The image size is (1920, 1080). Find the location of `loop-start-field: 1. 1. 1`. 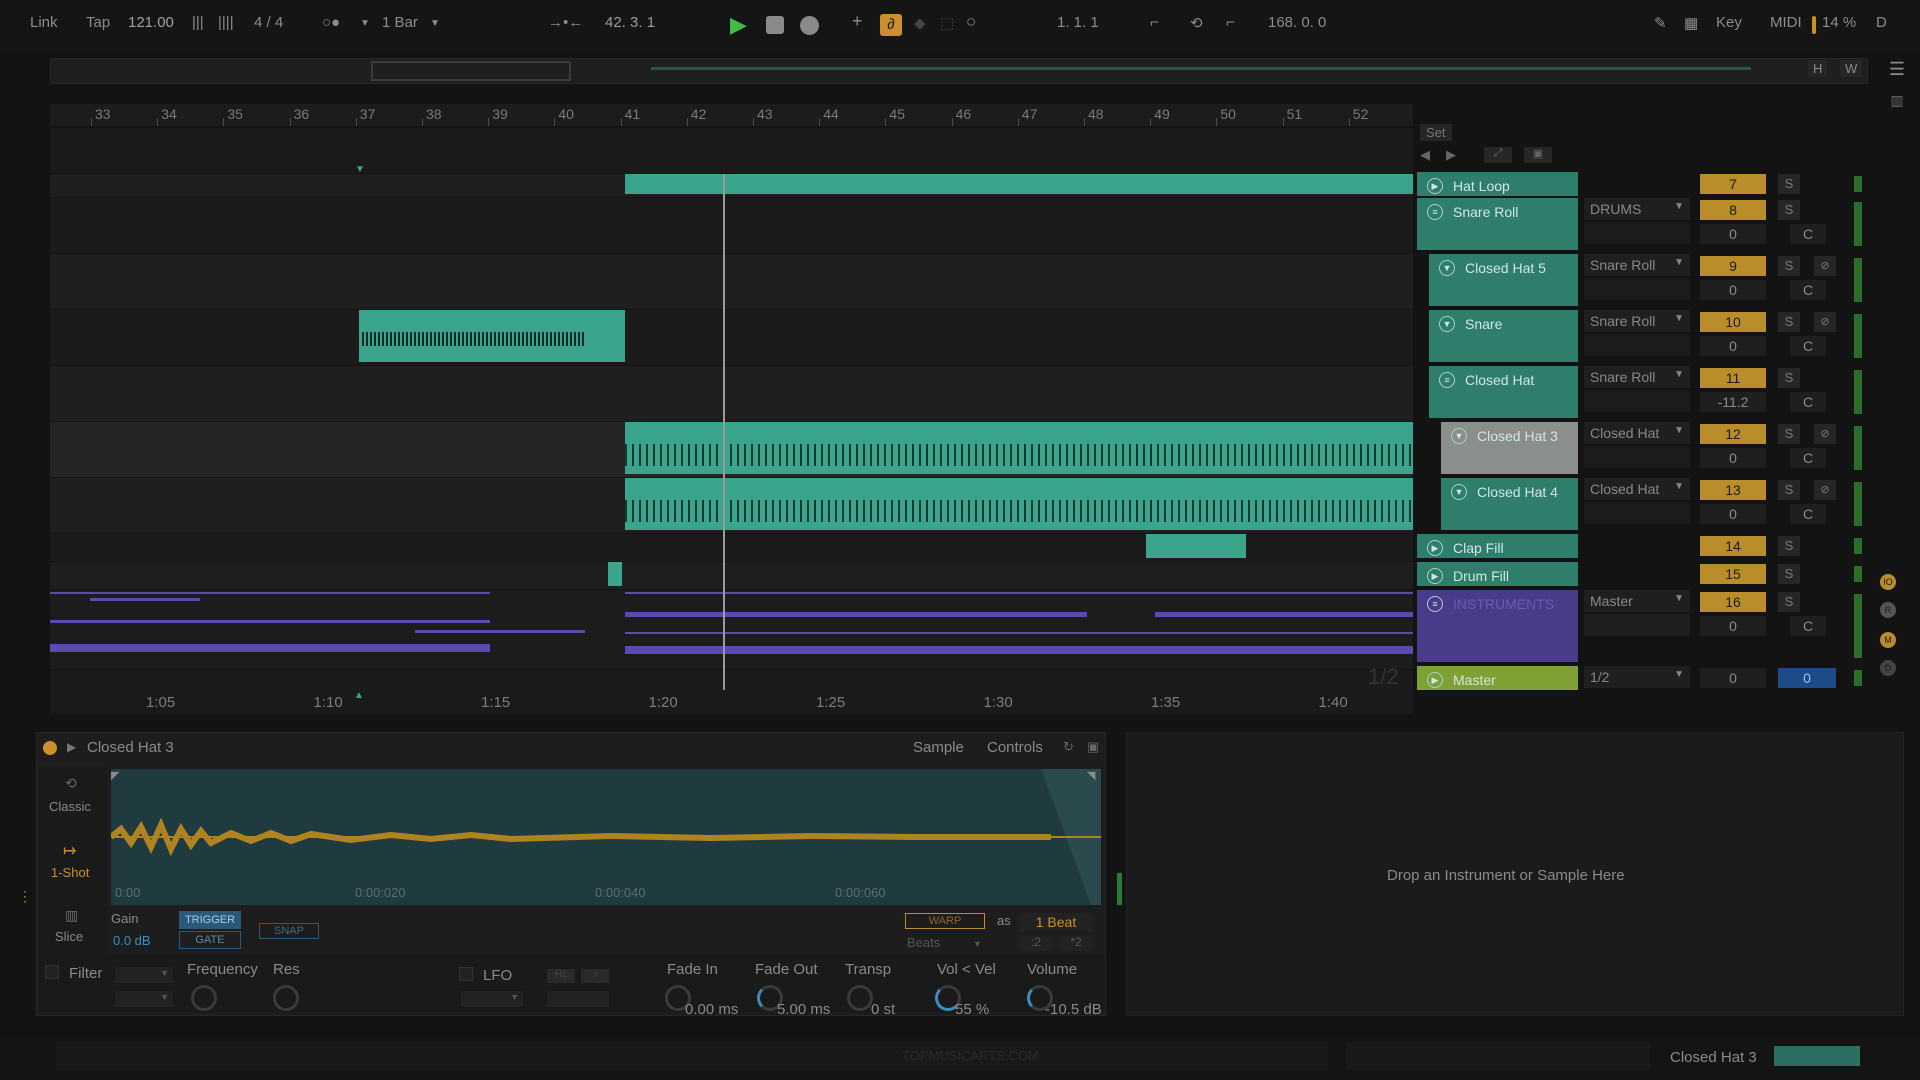

loop-start-field: 1. 1. 1 is located at coordinates (1078, 22).